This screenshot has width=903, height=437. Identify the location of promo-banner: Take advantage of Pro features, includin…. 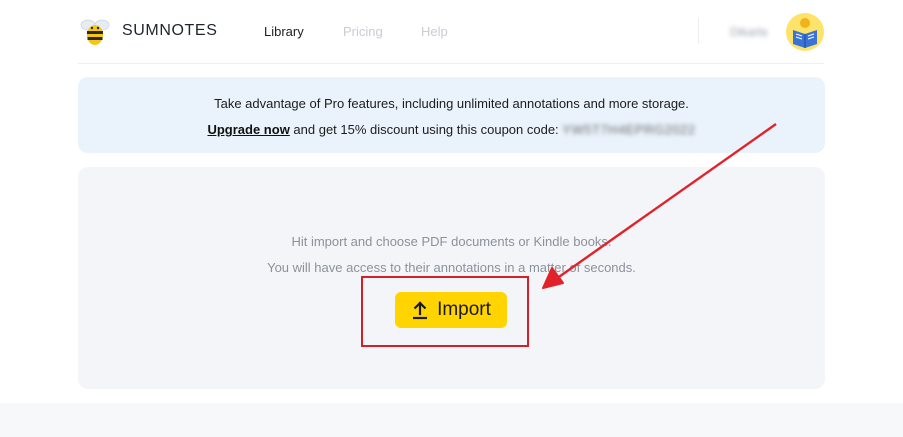
(451, 115).